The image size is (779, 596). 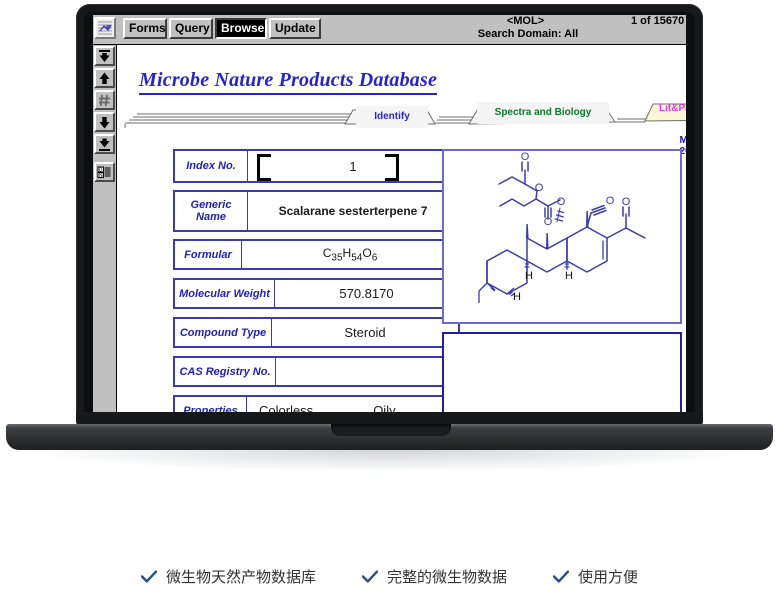 I want to click on field-compound-type: Compound Type Steroid, so click(x=316, y=332).